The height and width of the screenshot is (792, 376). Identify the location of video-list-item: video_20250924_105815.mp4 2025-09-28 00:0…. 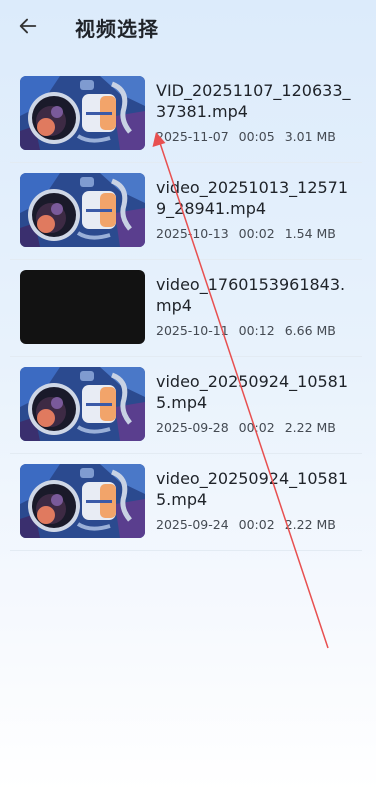
(186, 405).